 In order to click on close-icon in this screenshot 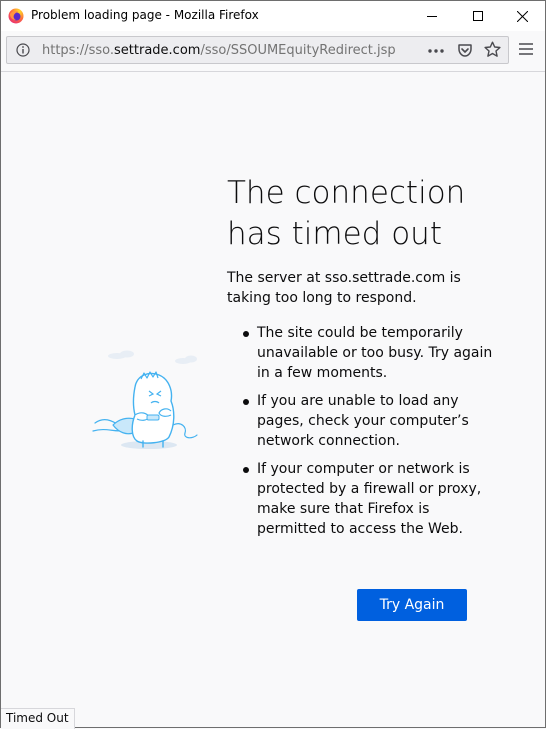, I will do `click(522, 16)`.